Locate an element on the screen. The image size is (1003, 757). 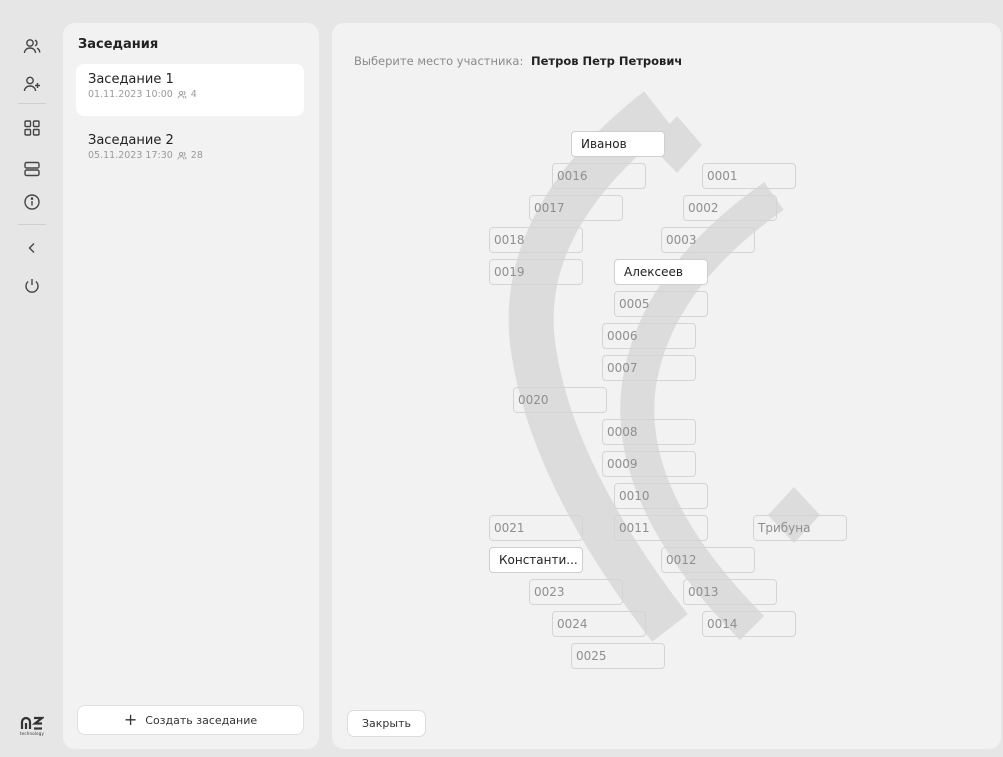
collapse-chevron-icon is located at coordinates (32, 248).